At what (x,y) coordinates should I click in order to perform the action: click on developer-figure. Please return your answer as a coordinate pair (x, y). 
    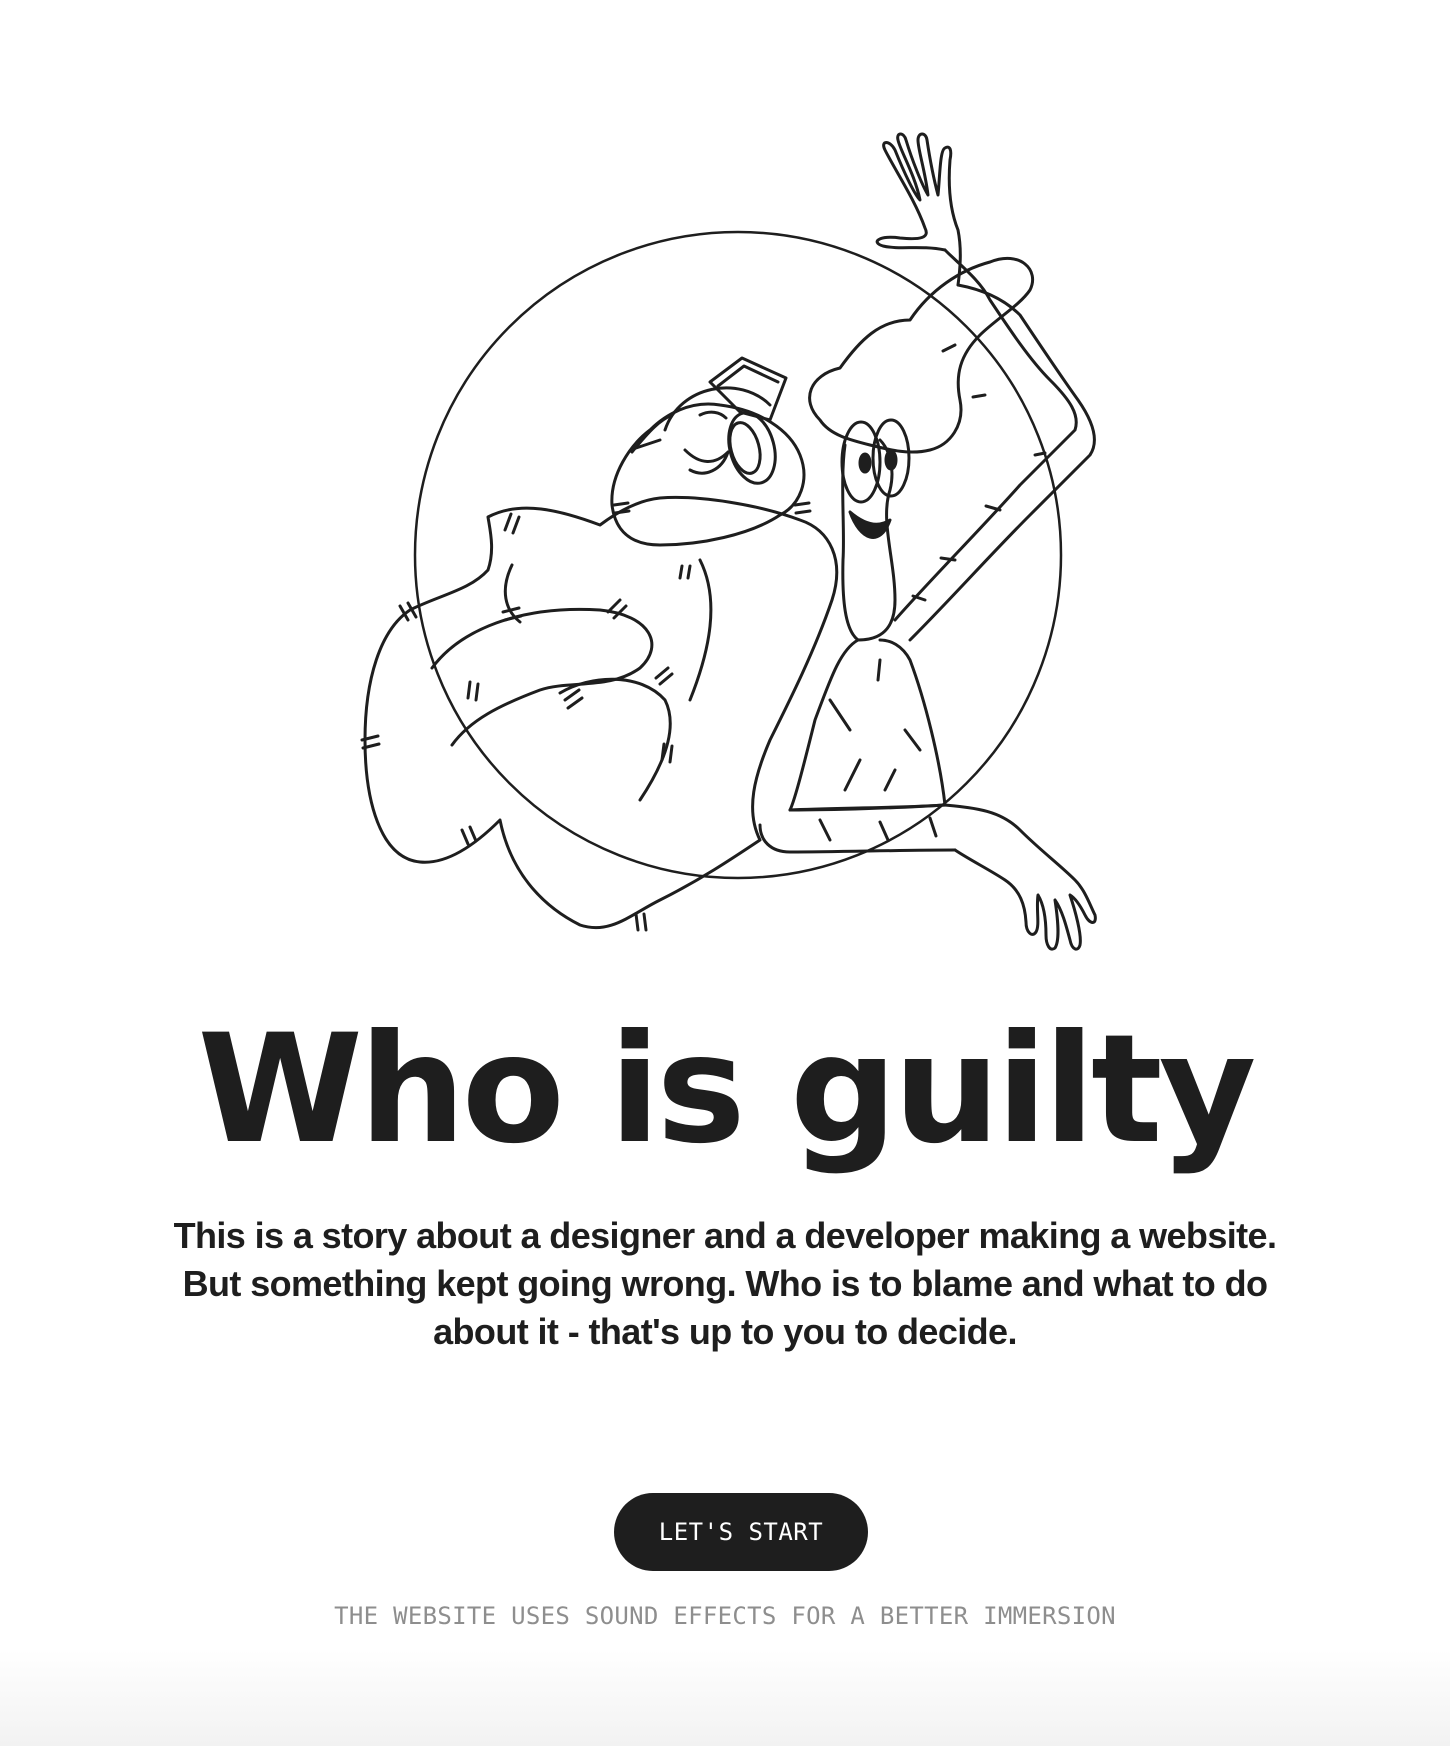
    Looking at the image, I should click on (927, 541).